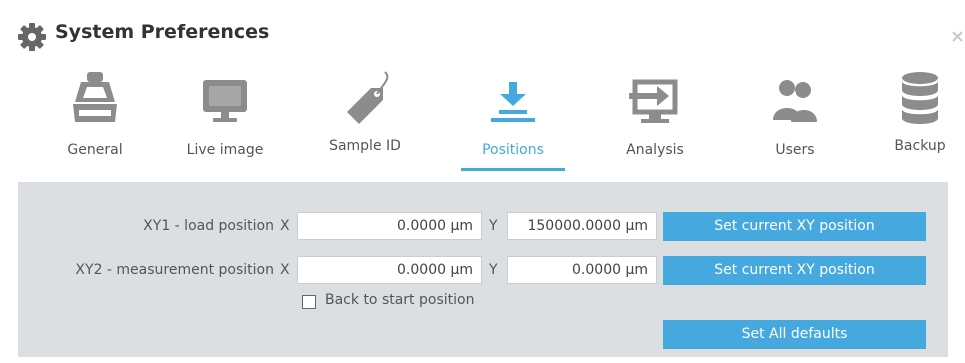 Image resolution: width=965 pixels, height=363 pixels. What do you see at coordinates (365, 146) in the screenshot?
I see `tab-label: Sample ID` at bounding box center [365, 146].